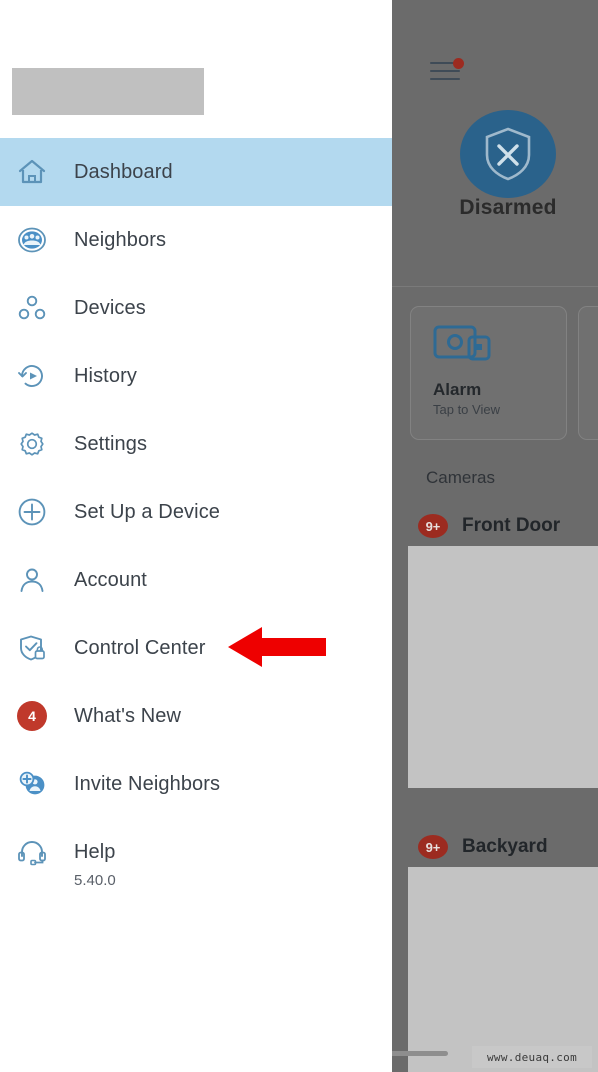  I want to click on sidebar-item-invite-neighbors: Invite Neighbors, so click(196, 784).